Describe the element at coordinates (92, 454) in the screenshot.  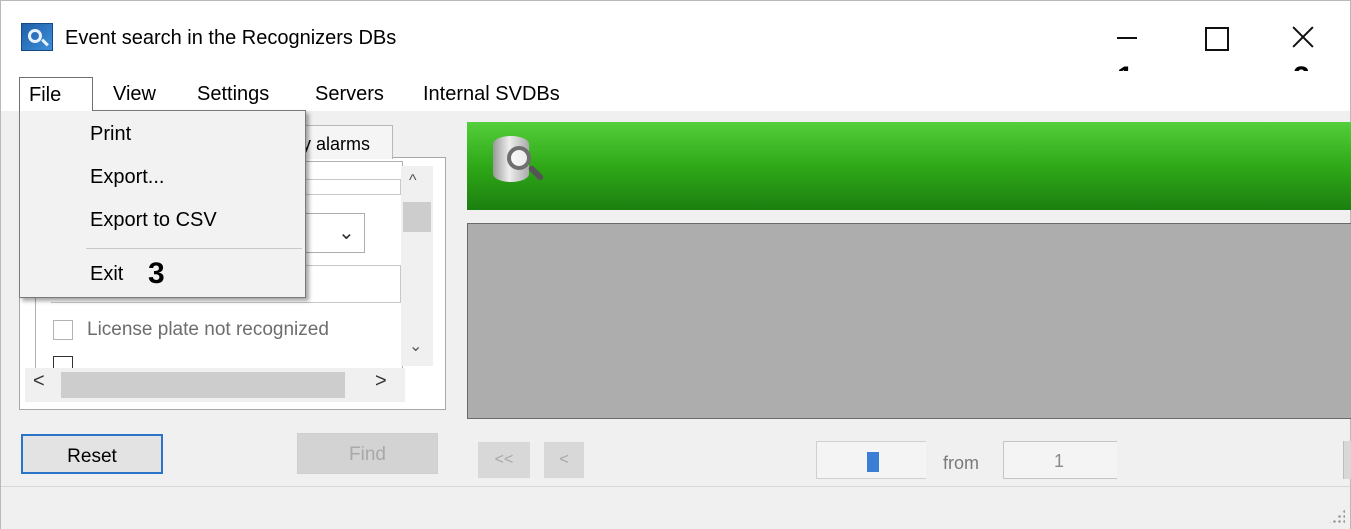
I see `reset-button: Reset` at that location.